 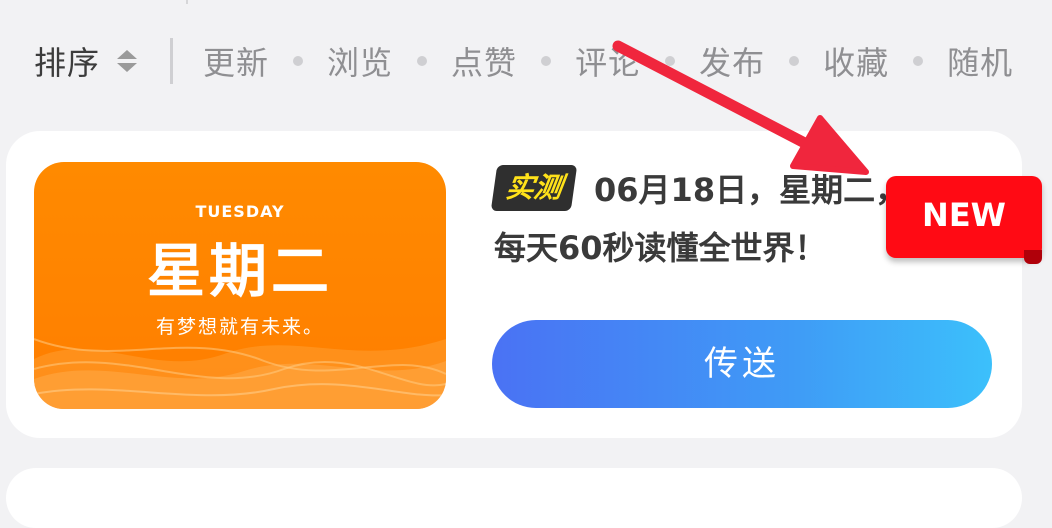 I want to click on thumbnail-motto: 有梦想就有未来。, so click(x=239, y=327).